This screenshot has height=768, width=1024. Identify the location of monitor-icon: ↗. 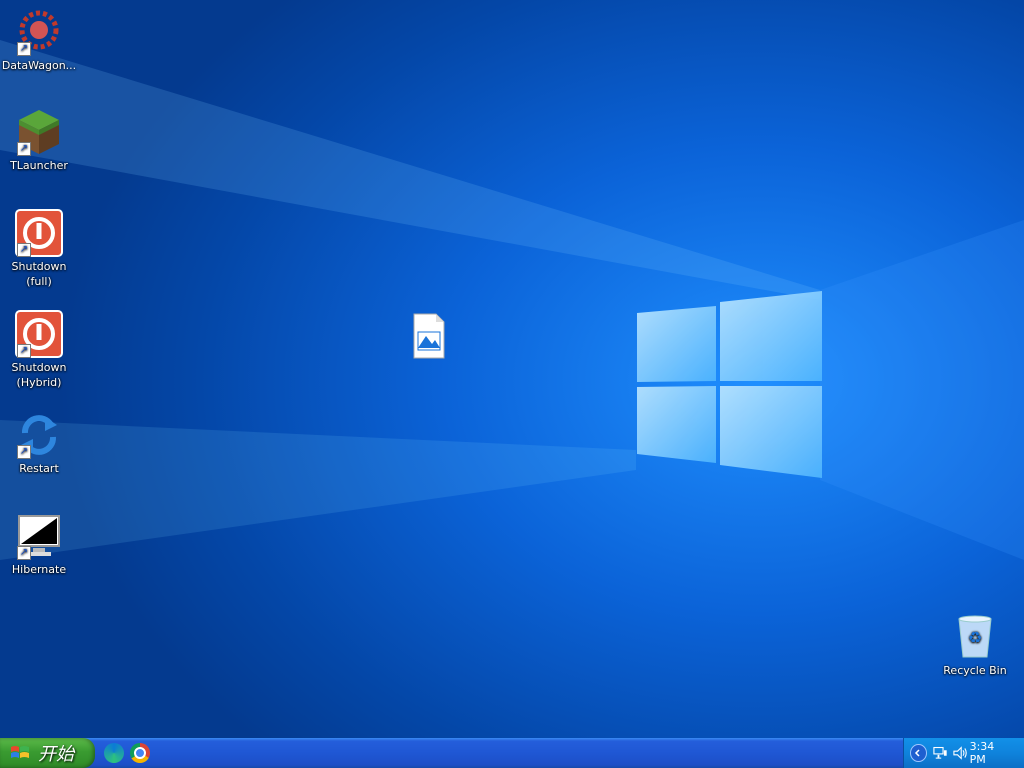
(39, 536).